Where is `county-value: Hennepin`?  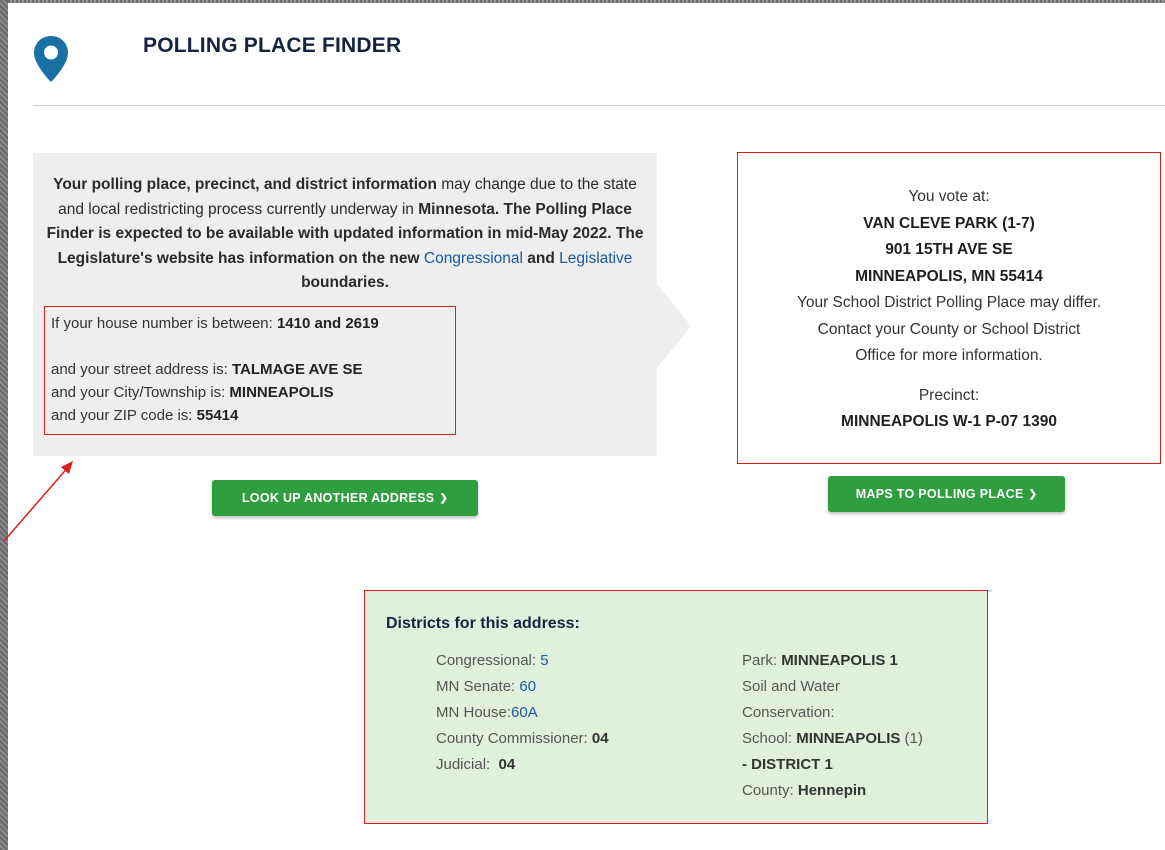 county-value: Hennepin is located at coordinates (832, 790).